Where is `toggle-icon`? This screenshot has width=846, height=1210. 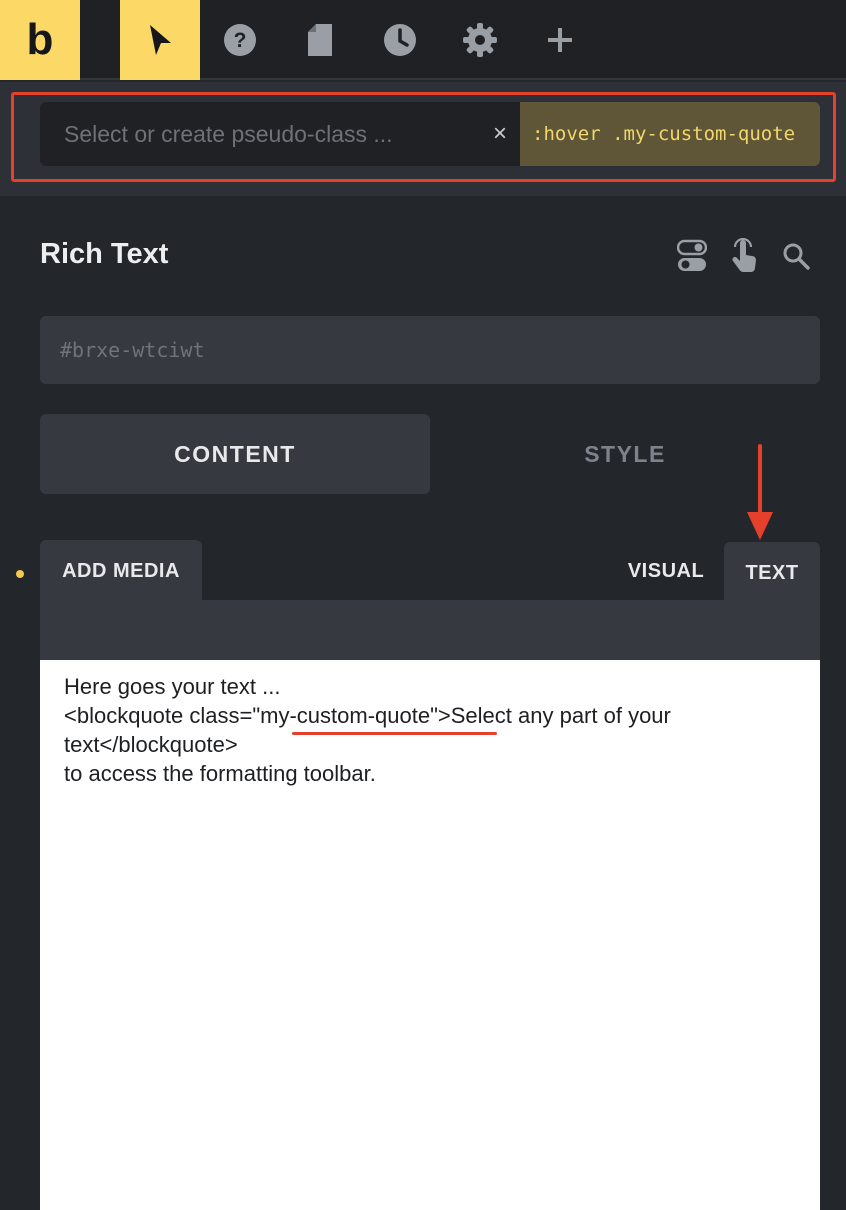
toggle-icon is located at coordinates (692, 255).